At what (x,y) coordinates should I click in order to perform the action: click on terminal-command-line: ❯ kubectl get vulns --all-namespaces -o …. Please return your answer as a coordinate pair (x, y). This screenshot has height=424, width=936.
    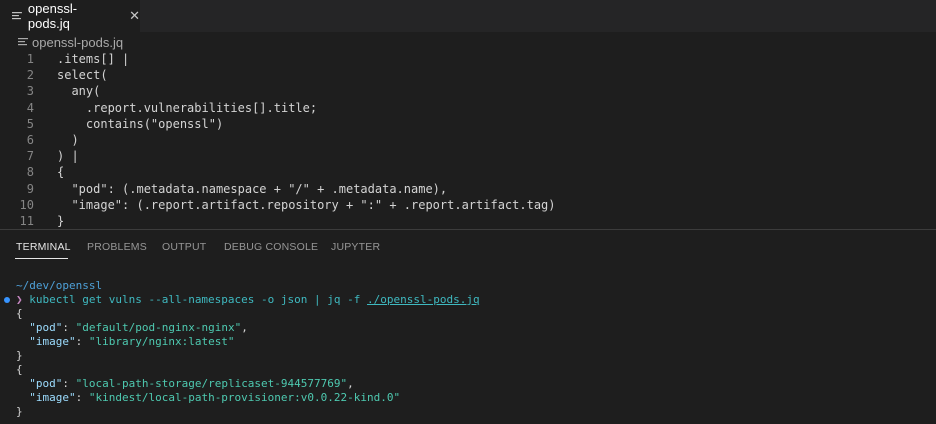
    Looking at the image, I should click on (248, 300).